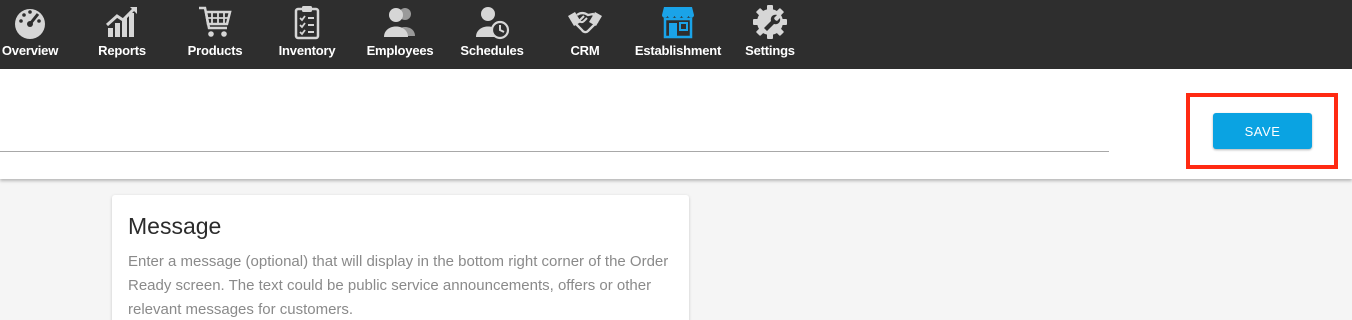  I want to click on nav-item-overview: Overview, so click(30, 34).